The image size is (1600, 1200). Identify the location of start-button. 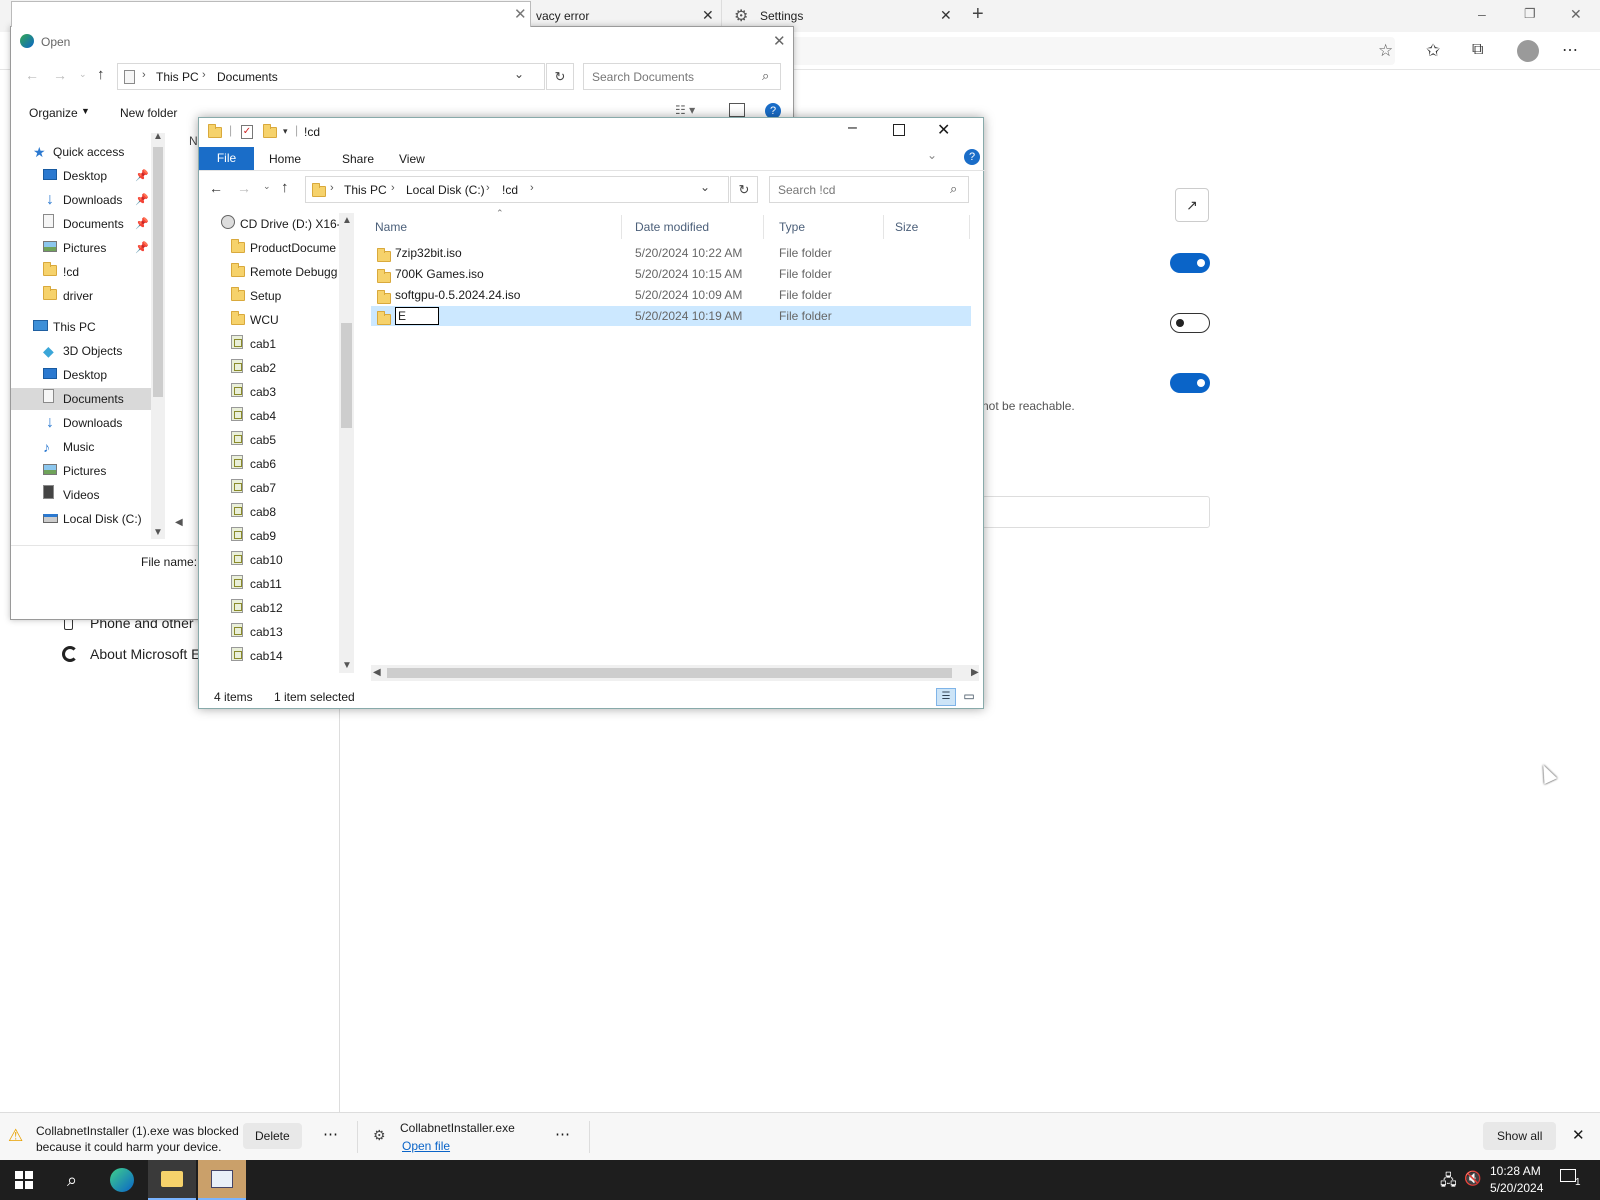
(24, 1180).